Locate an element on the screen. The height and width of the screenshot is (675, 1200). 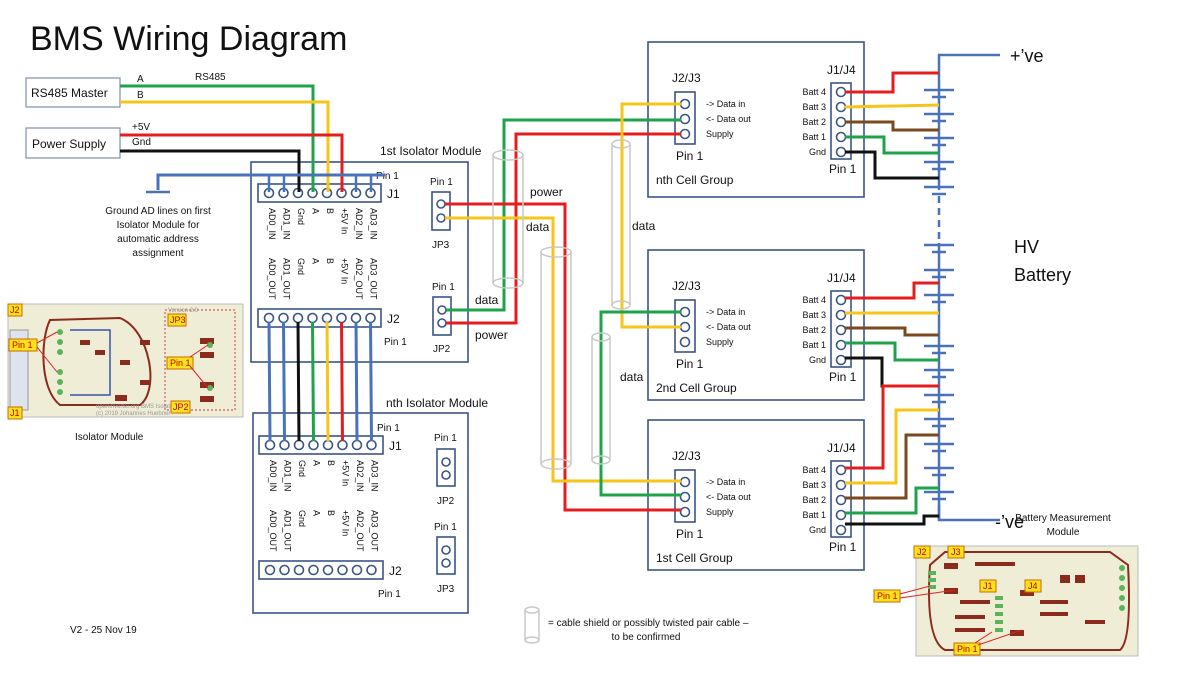
isolator-n-j2-pin1: Pin 1 is located at coordinates (389, 594).